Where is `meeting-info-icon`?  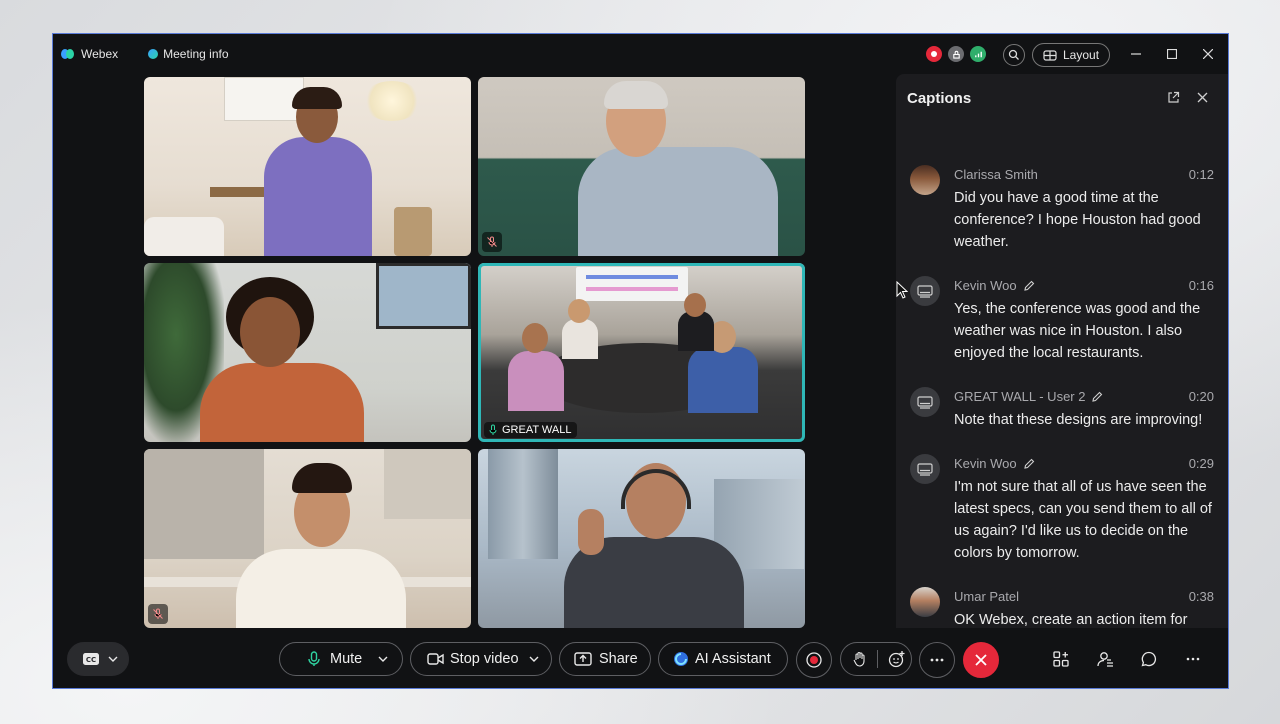
meeting-info-icon is located at coordinates (153, 54).